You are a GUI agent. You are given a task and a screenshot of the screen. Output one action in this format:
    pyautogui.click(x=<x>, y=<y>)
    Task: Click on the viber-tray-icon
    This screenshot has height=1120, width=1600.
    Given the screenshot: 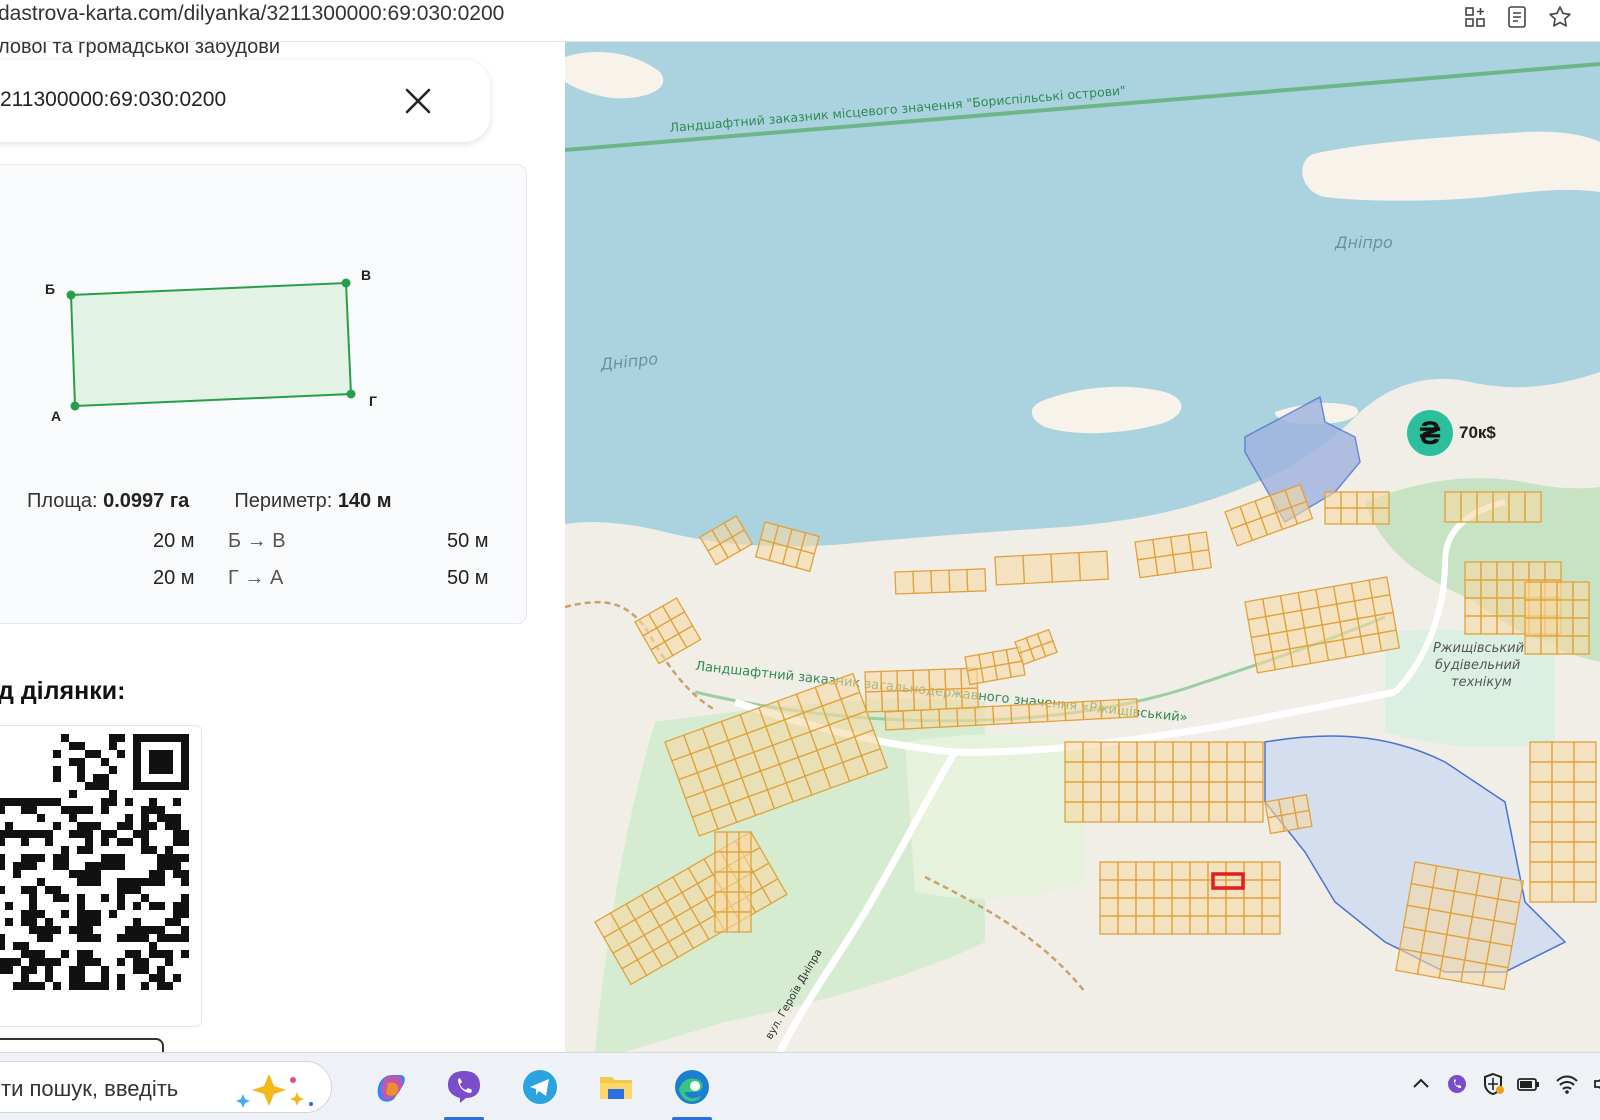 What is the action you would take?
    pyautogui.click(x=1457, y=1084)
    